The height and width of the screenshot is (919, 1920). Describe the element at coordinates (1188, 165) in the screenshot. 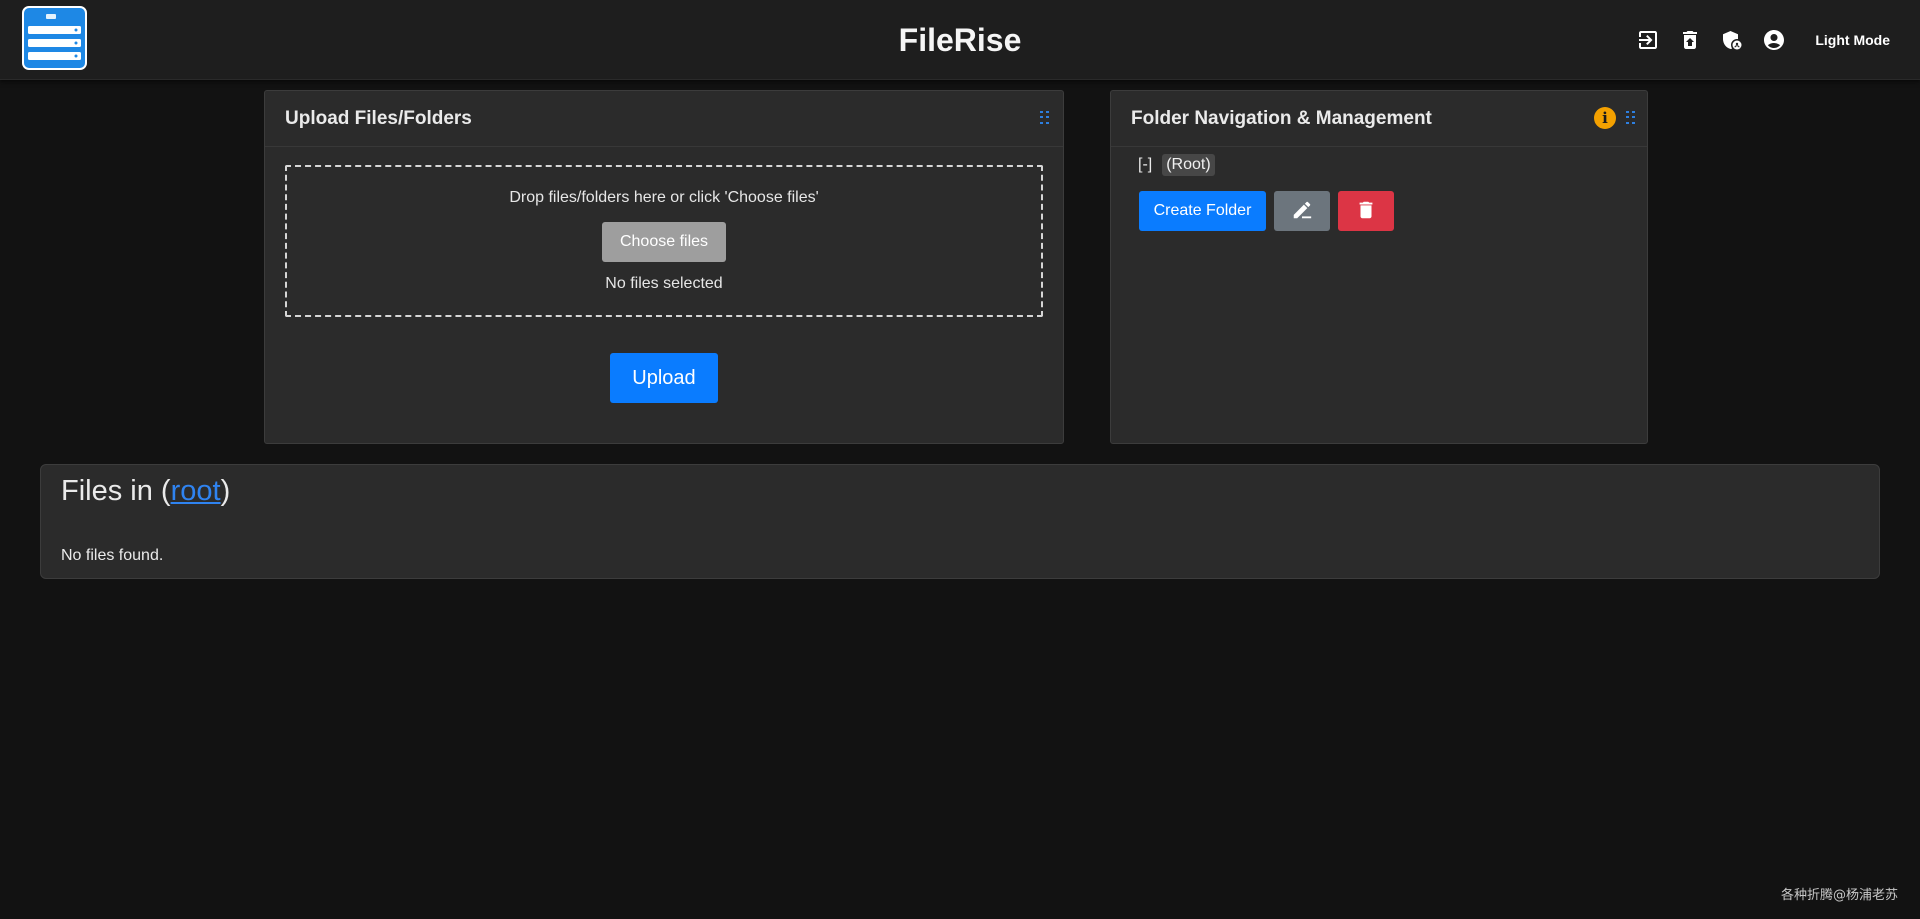

I see `tree-root-folder: (Root)` at that location.